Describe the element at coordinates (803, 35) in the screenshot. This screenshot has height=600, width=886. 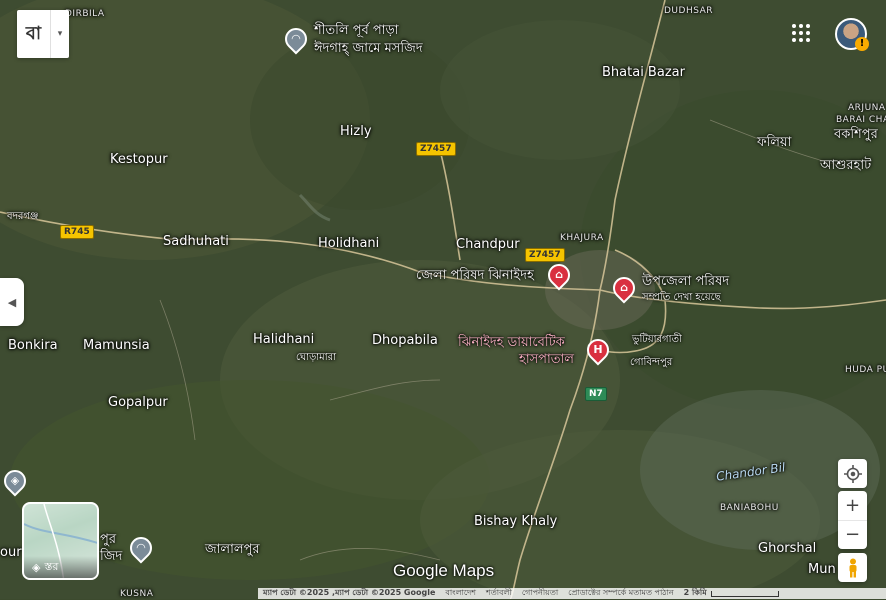
I see `apps-grid-icon` at that location.